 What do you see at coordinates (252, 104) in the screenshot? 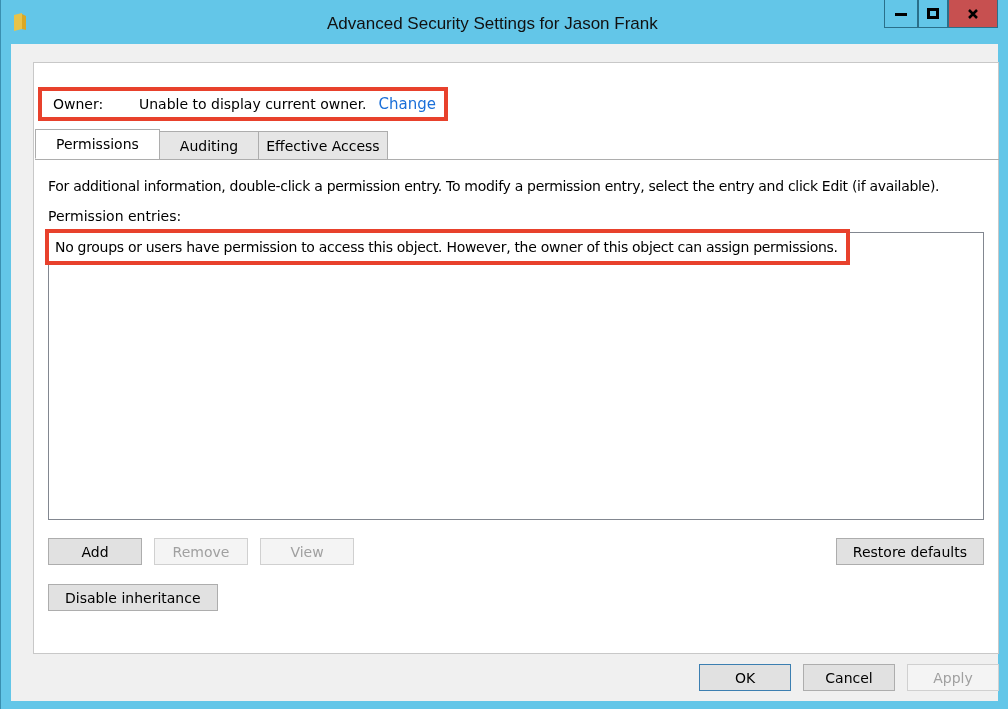
I see `owner-value: Unable to display current owner.` at bounding box center [252, 104].